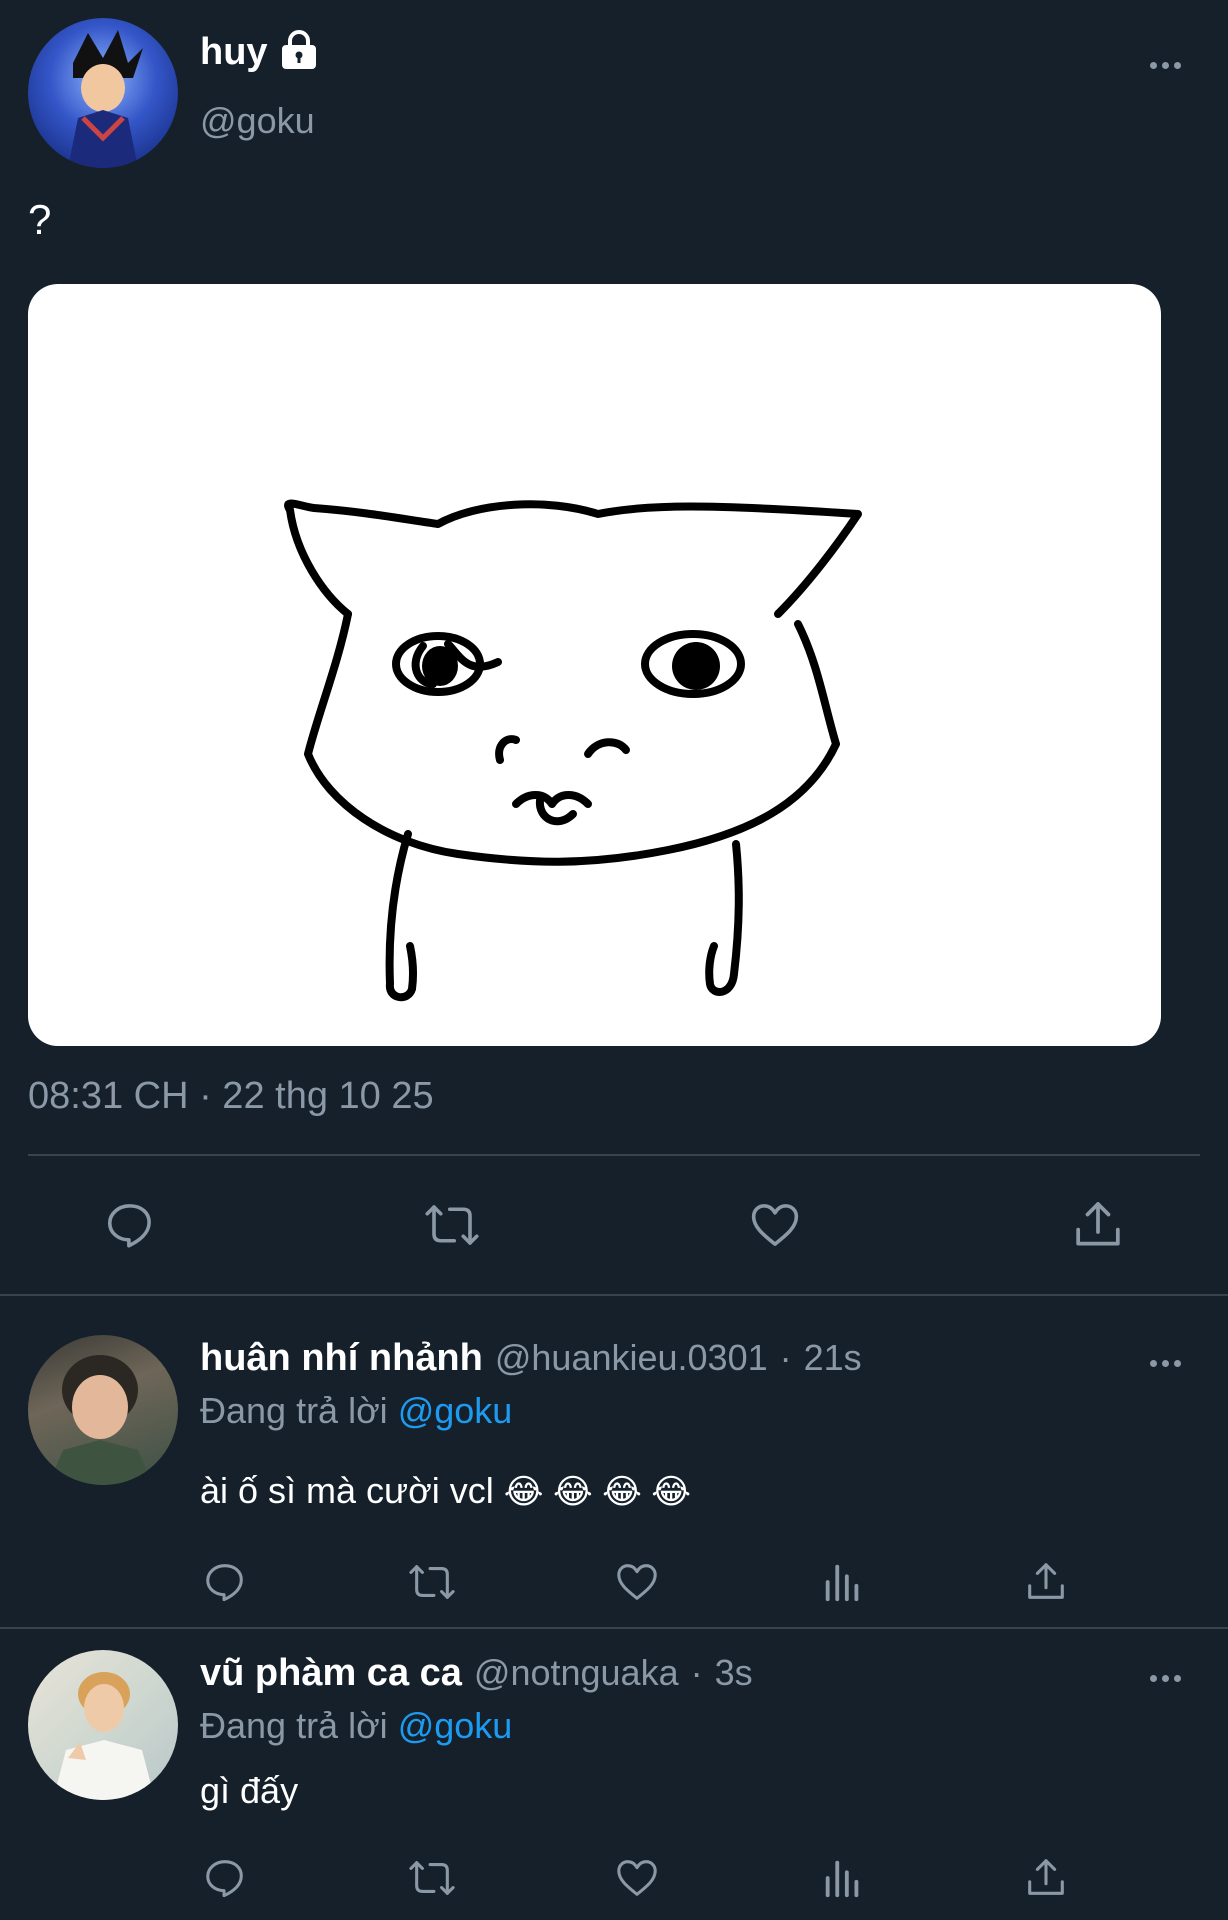 Image resolution: width=1228 pixels, height=1920 pixels. What do you see at coordinates (576, 1673) in the screenshot?
I see `reply-handle: @notnguaka` at bounding box center [576, 1673].